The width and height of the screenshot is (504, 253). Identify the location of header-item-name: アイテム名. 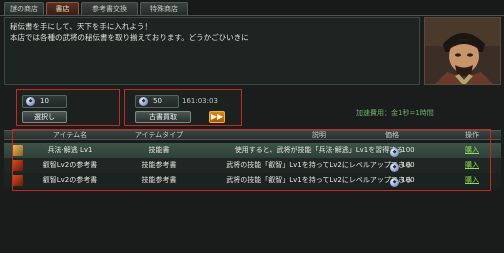
(70, 135).